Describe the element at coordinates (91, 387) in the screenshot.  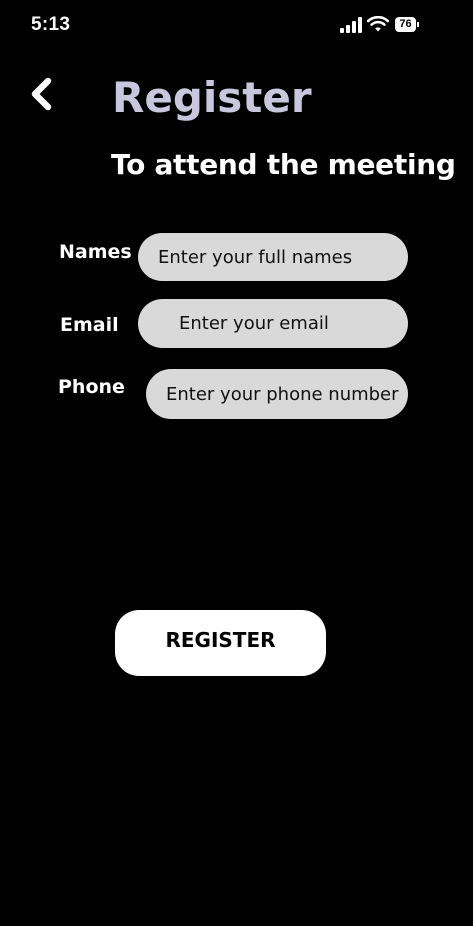
I see `phone-label: Phone` at that location.